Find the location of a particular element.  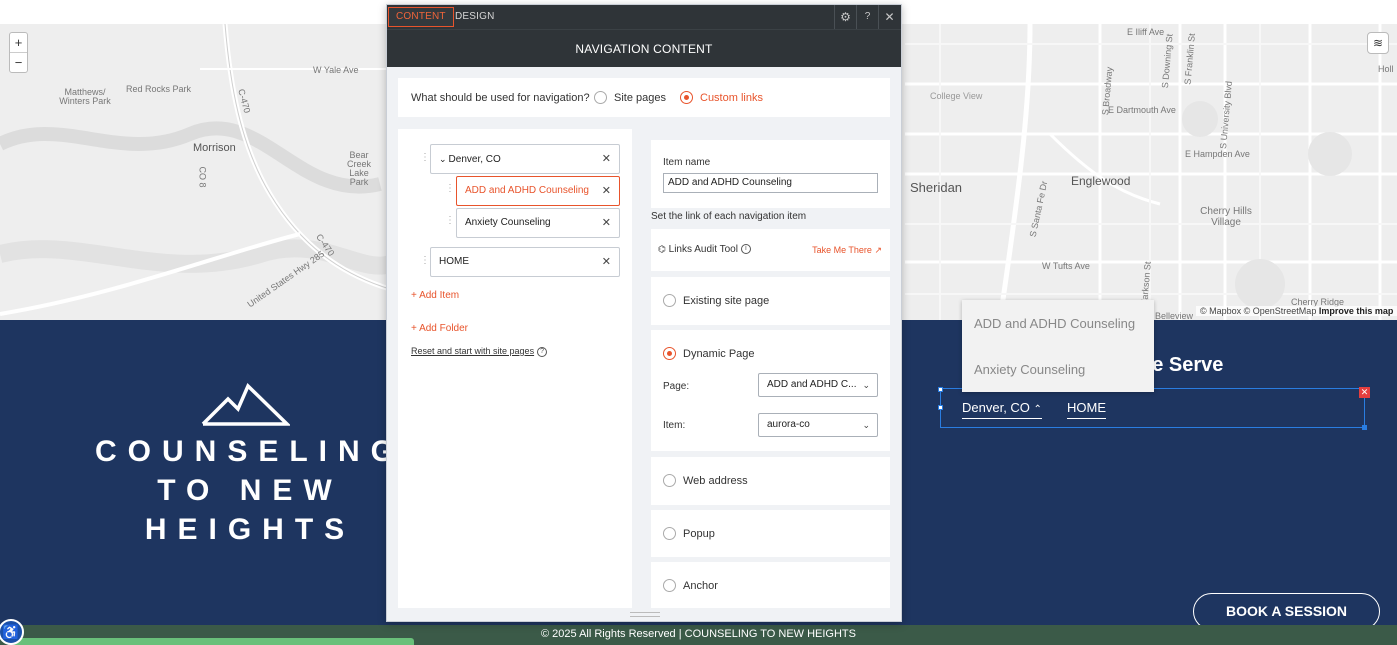

popup-radio is located at coordinates (669, 533).